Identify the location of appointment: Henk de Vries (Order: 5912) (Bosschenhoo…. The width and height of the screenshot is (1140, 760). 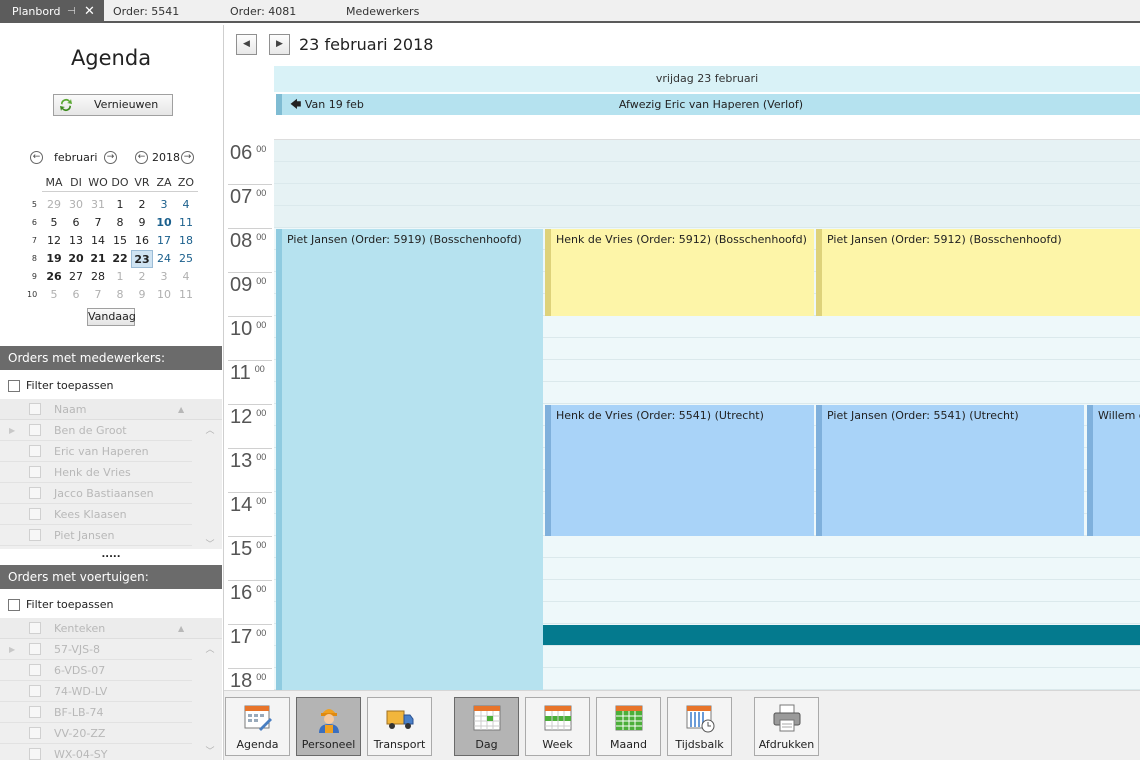
(679, 272).